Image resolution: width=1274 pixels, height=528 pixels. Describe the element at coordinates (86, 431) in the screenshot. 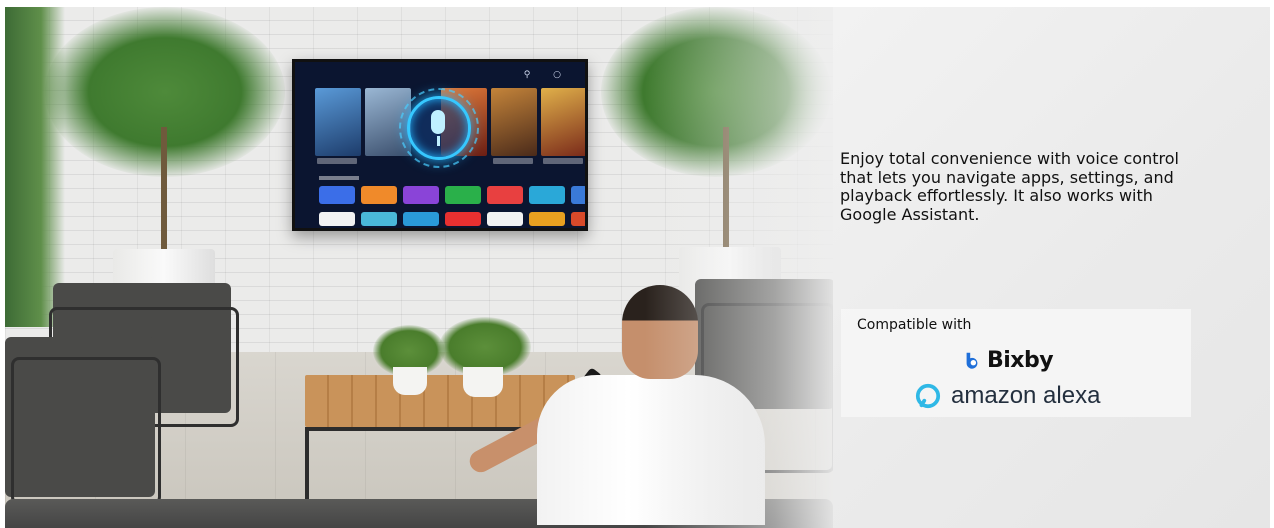

I see `armchair-frame-left-front` at that location.